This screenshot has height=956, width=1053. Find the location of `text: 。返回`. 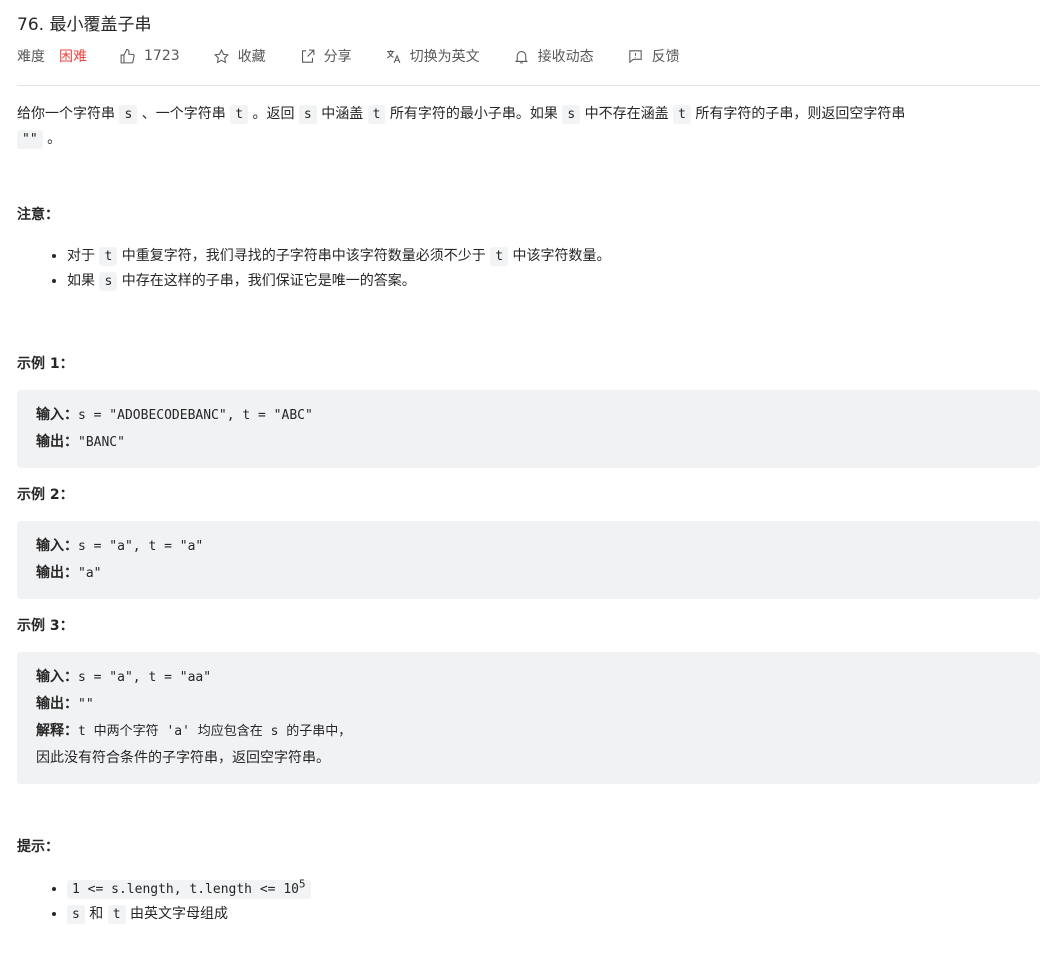

text: 。返回 is located at coordinates (273, 114).